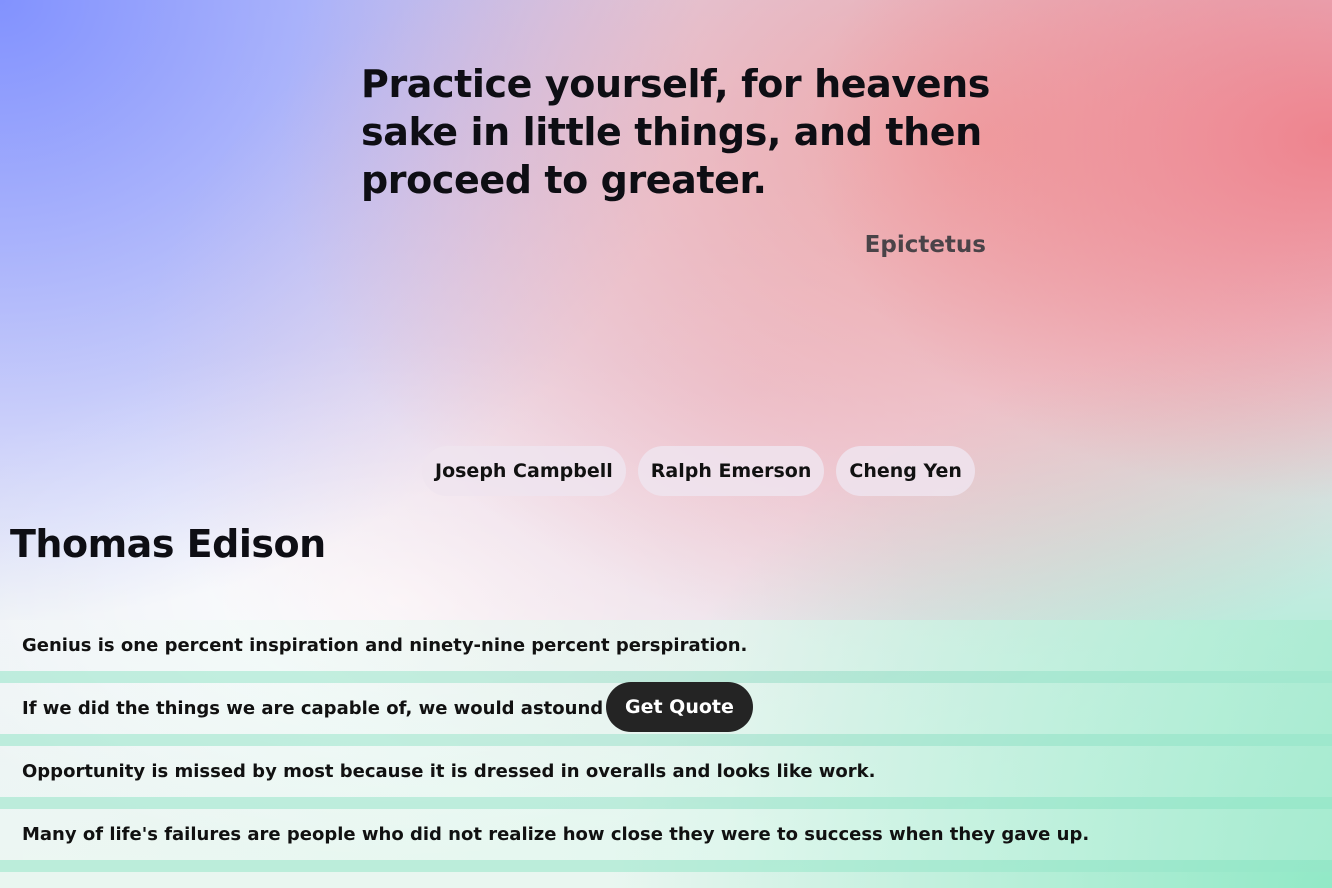 This screenshot has height=888, width=1332. I want to click on author-chip-cheng-yen: Cheng Yen, so click(905, 471).